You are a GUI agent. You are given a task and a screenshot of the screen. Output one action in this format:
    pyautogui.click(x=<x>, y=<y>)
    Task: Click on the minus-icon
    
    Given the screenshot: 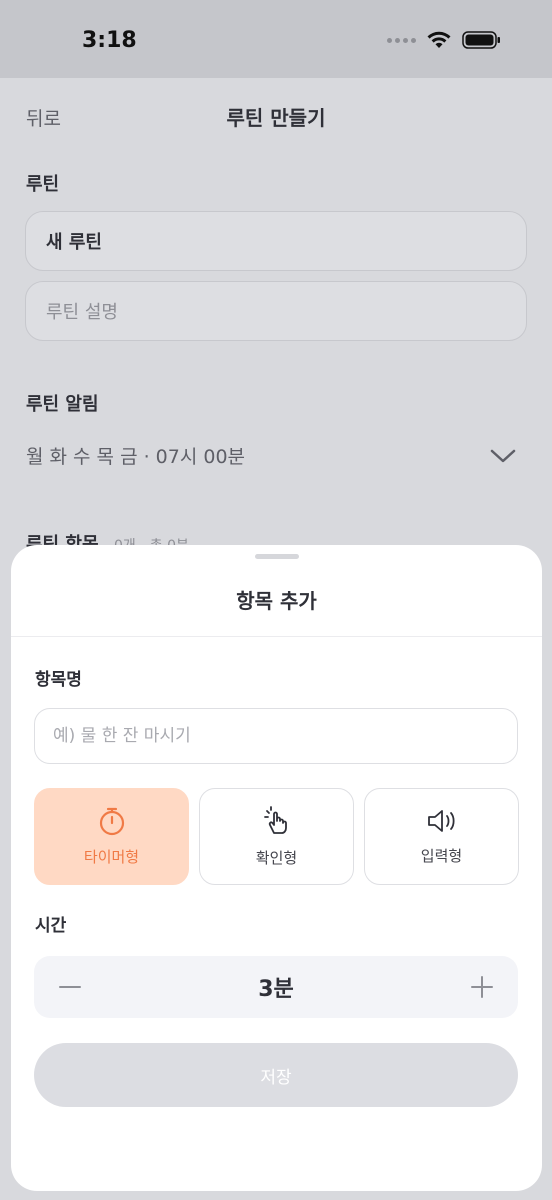 What is the action you would take?
    pyautogui.click(x=70, y=987)
    